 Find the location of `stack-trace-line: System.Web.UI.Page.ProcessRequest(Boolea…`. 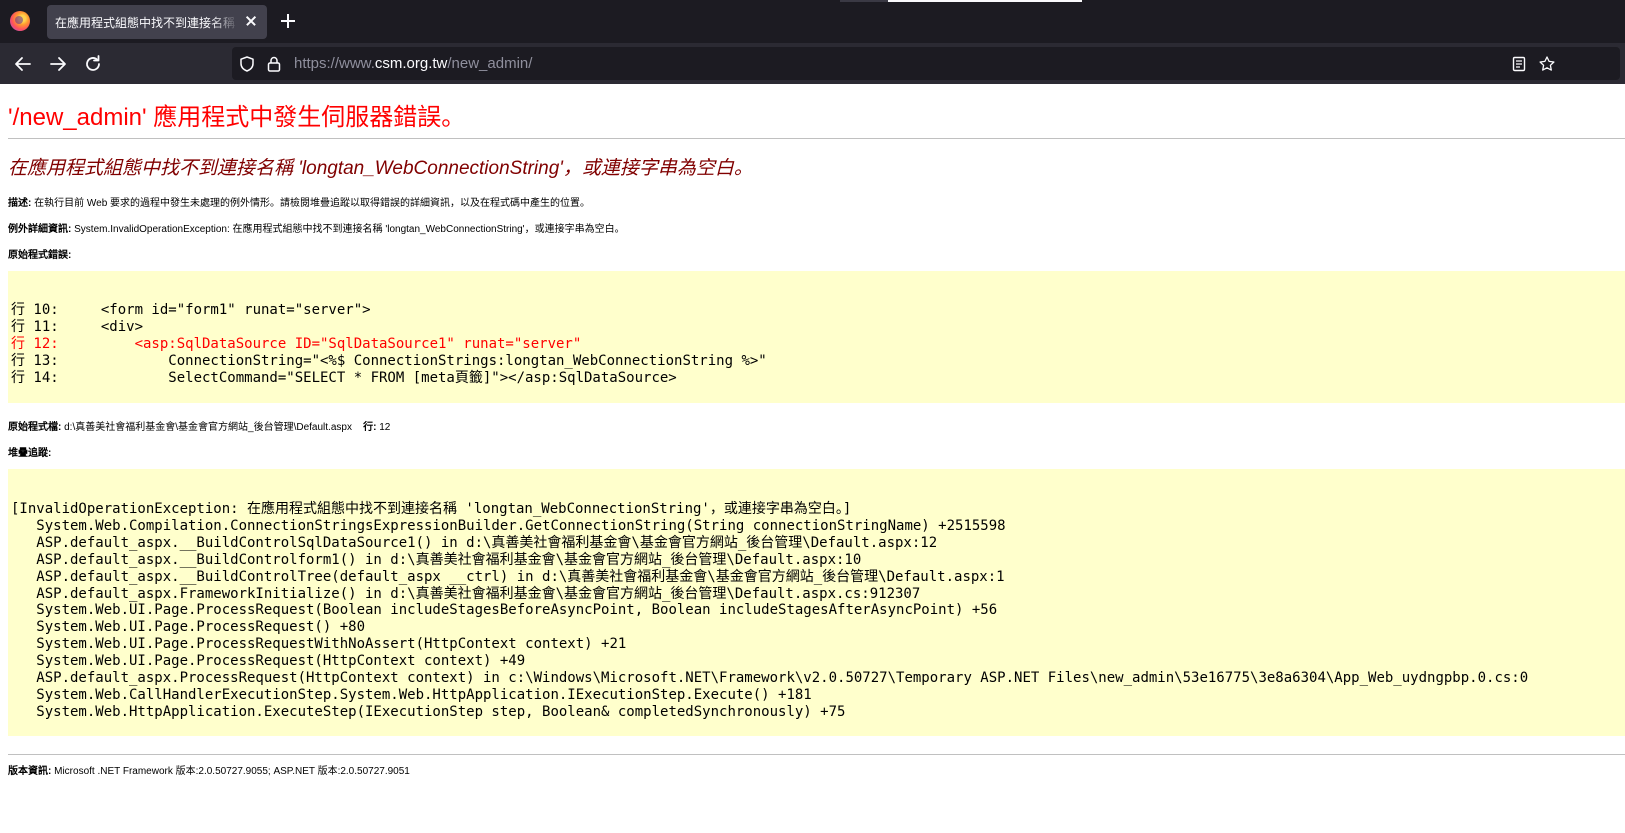

stack-trace-line: System.Web.UI.Page.ProcessRequest(Boolea… is located at coordinates (504, 610).